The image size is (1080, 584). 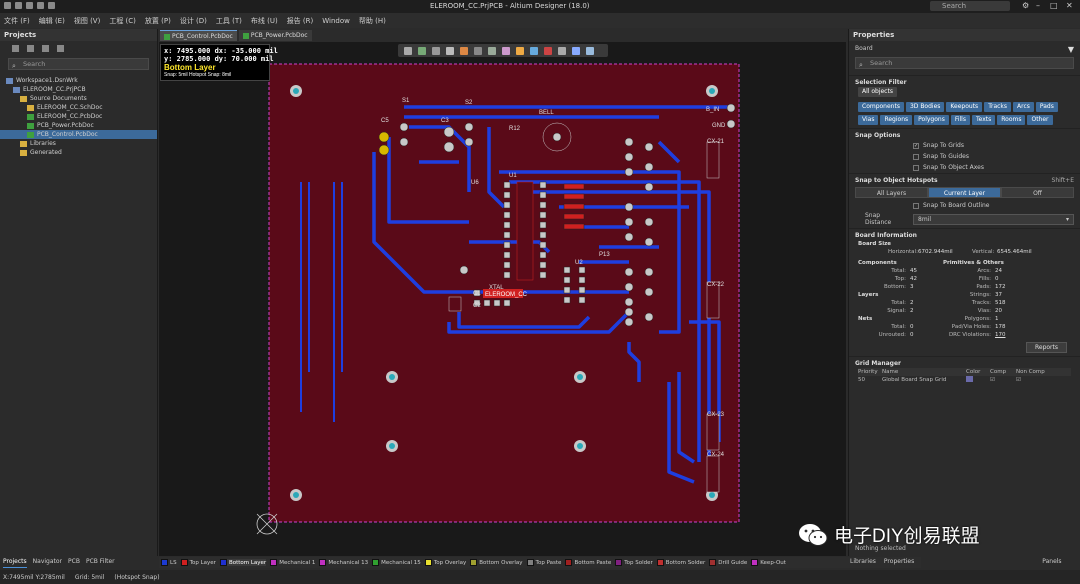 What do you see at coordinates (590, 50) in the screenshot?
I see `place-line-icon` at bounding box center [590, 50].